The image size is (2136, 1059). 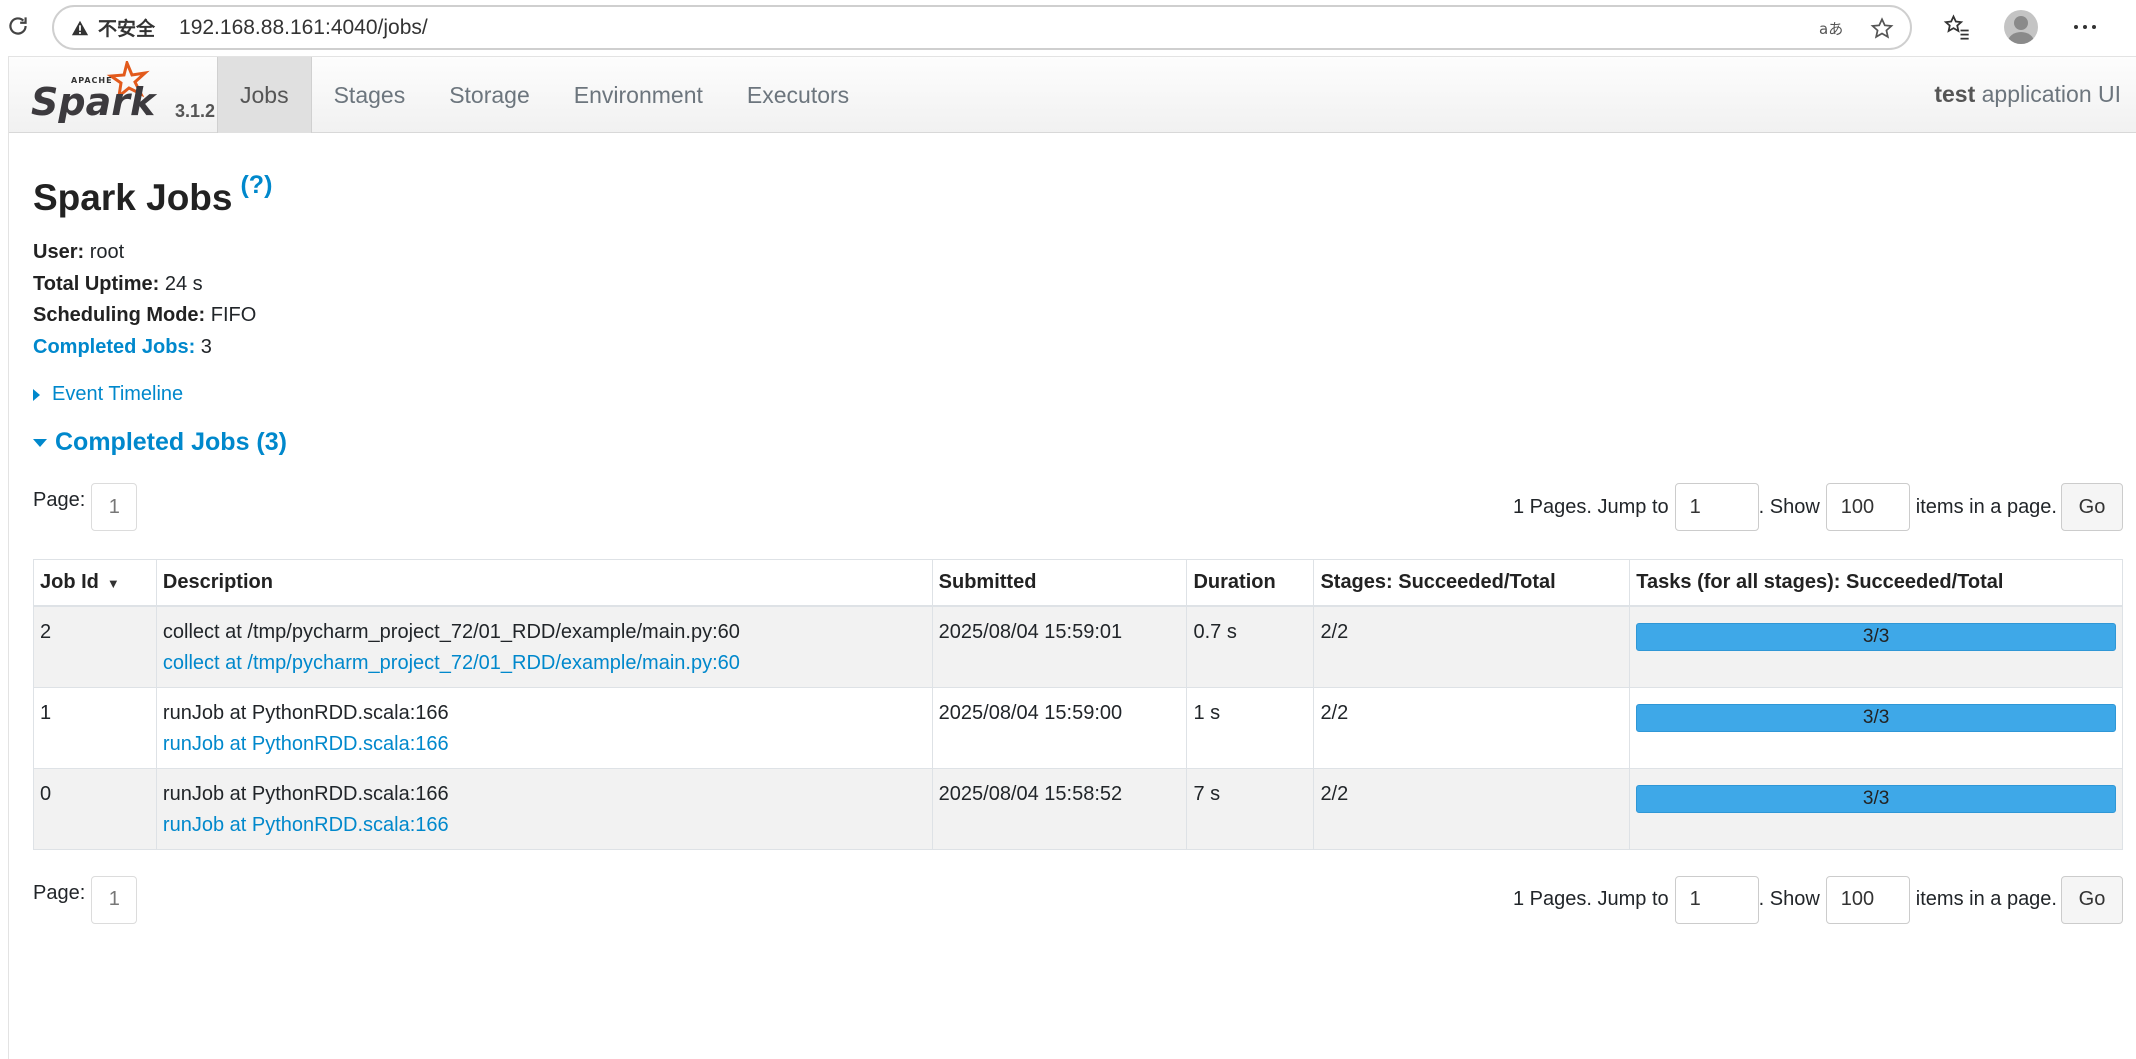 What do you see at coordinates (1078, 285) in the screenshot?
I see `summary-uptime: Total Uptime: 24 s` at bounding box center [1078, 285].